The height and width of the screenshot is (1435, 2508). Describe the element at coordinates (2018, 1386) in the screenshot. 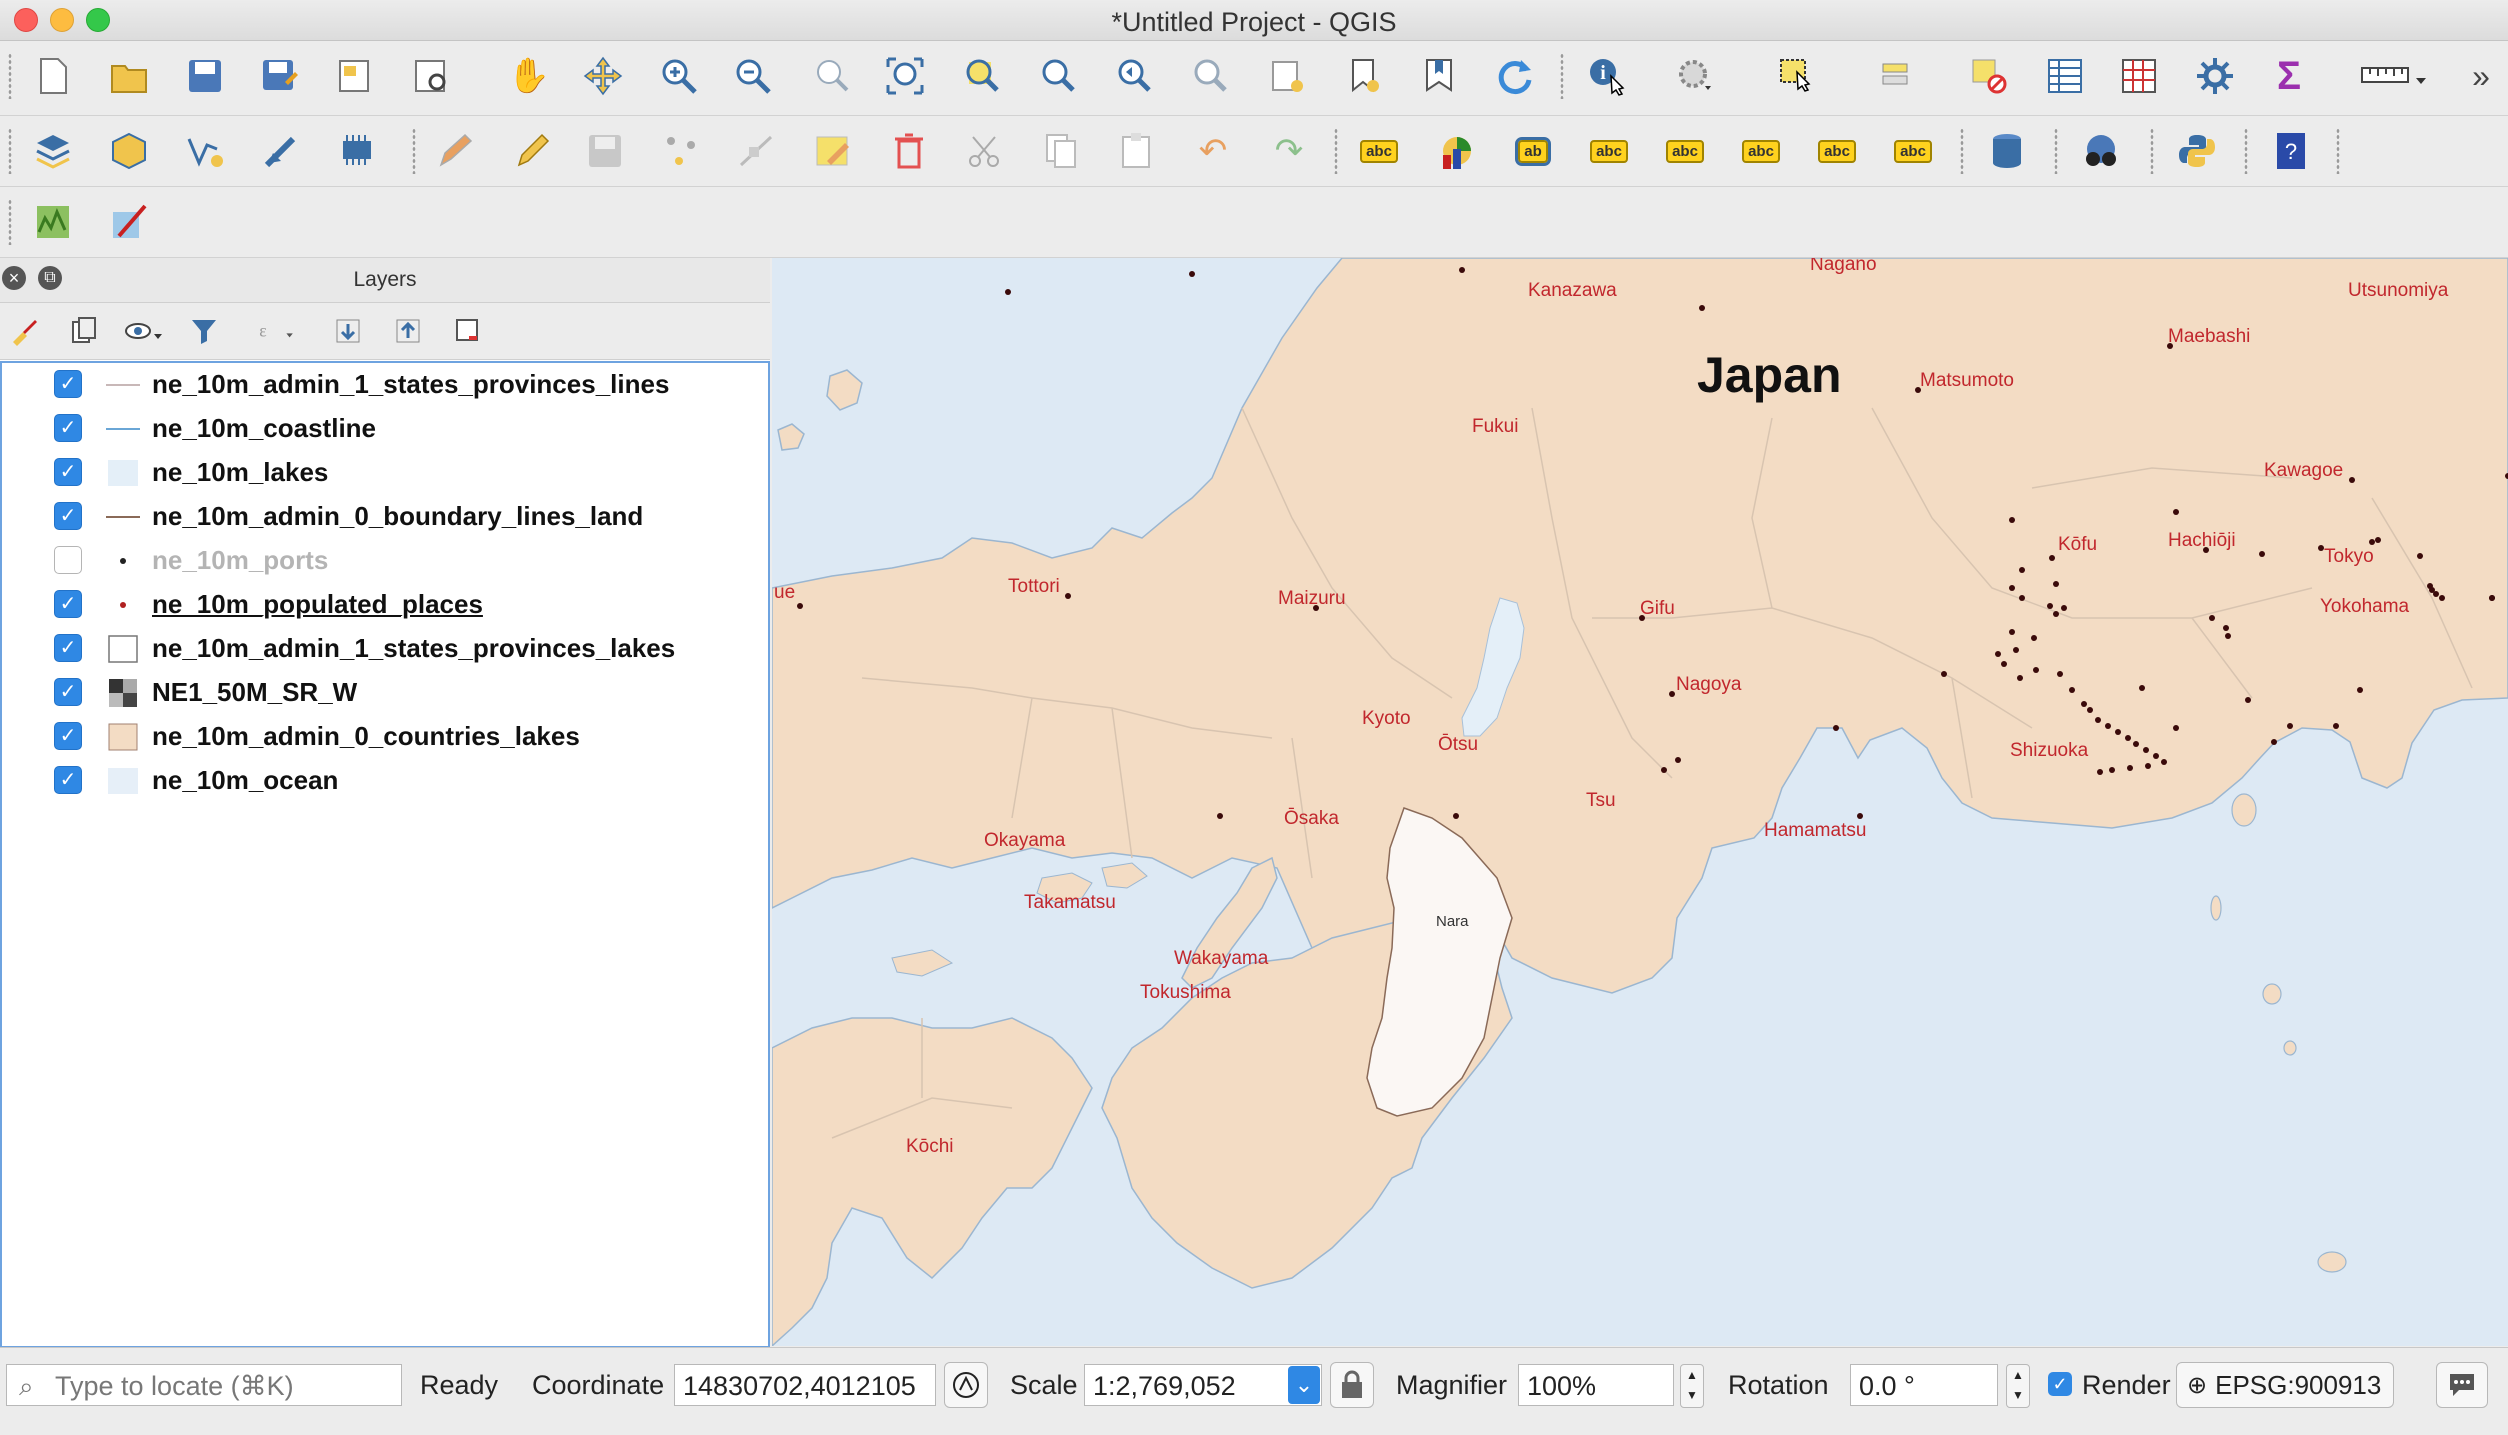

I see `rotation-stepper: ▲ ▼` at that location.